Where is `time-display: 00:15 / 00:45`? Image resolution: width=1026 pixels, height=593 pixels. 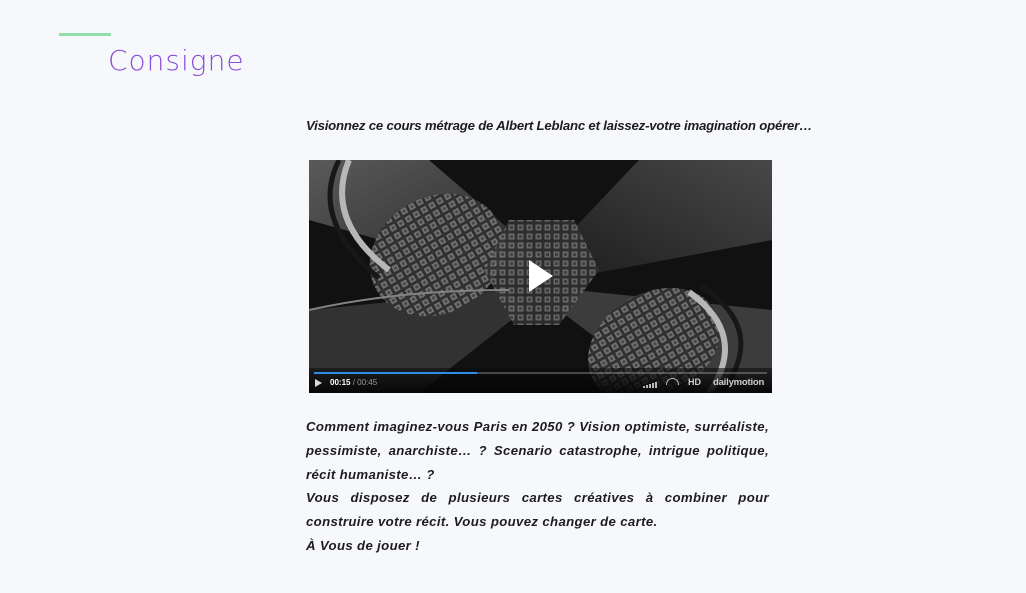
time-display: 00:15 / 00:45 is located at coordinates (353, 382).